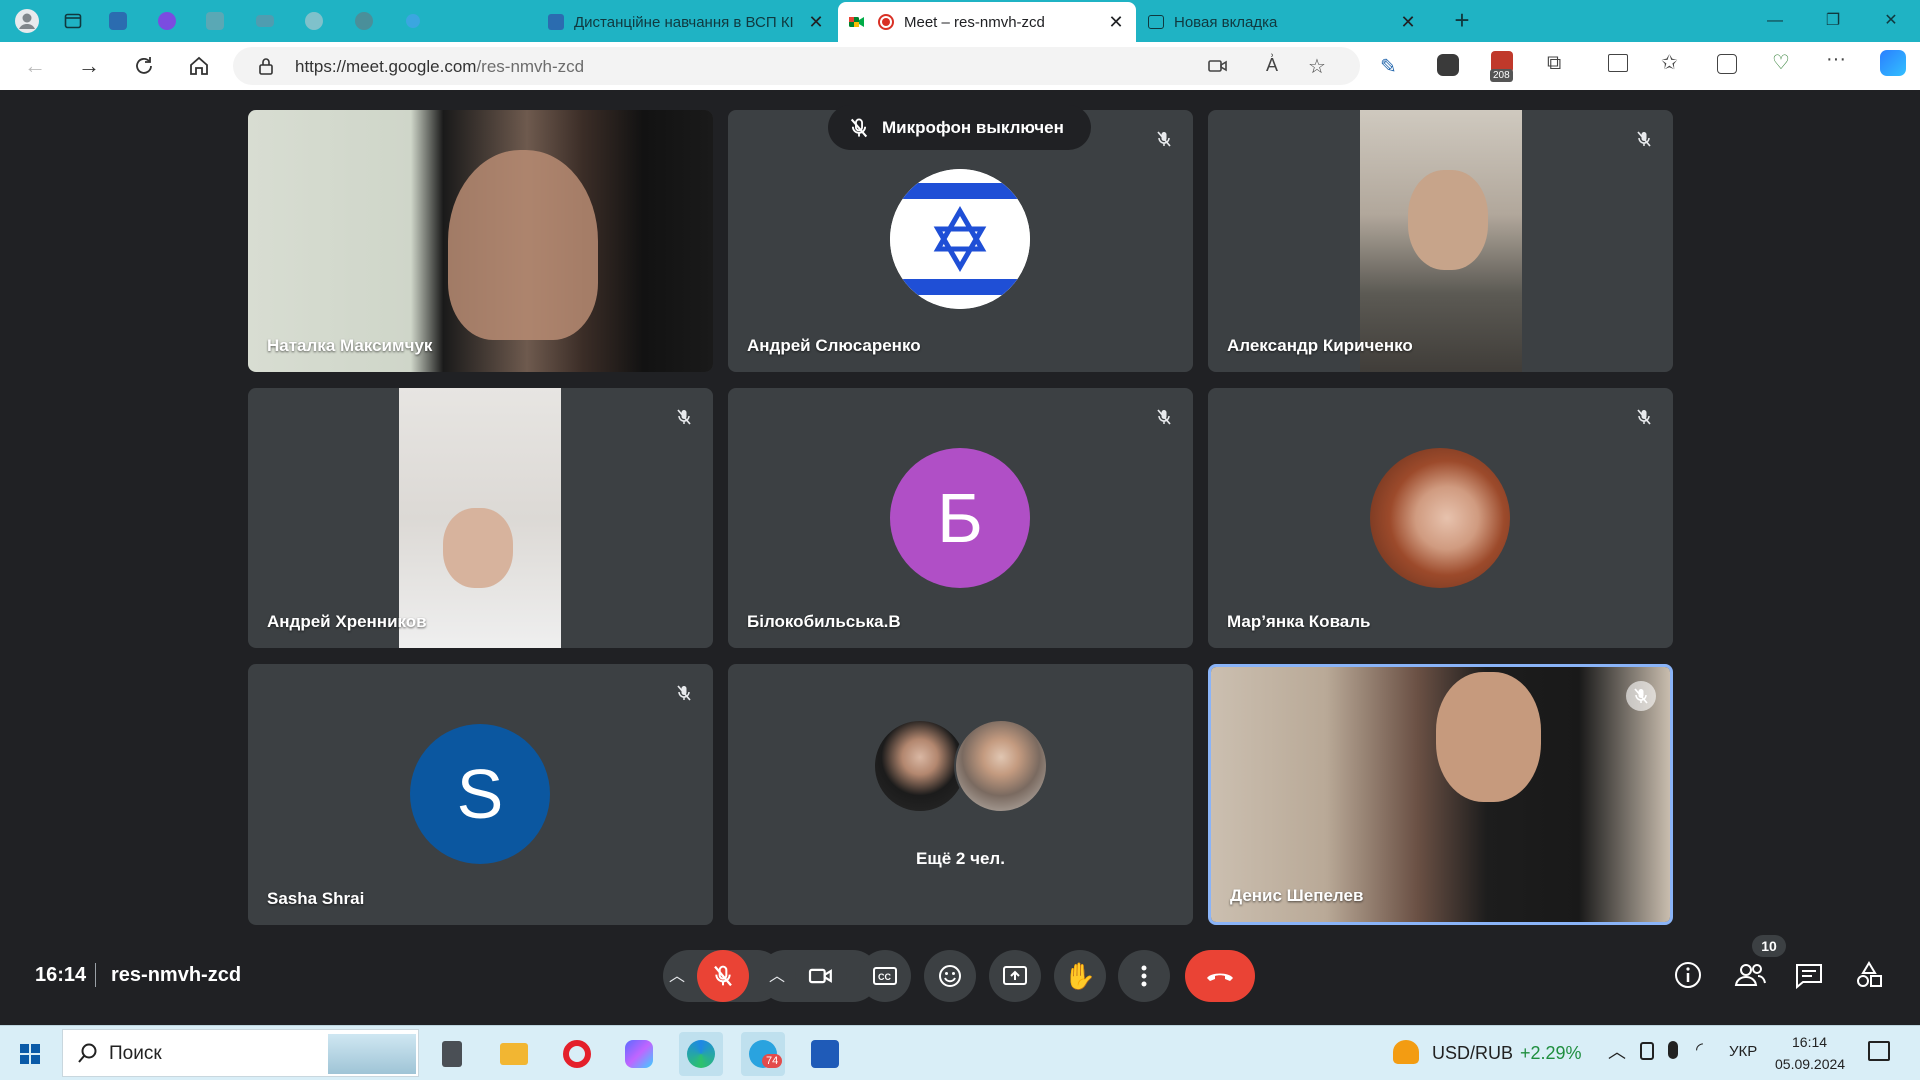 The image size is (1920, 1080). I want to click on activities-button, so click(1870, 976).